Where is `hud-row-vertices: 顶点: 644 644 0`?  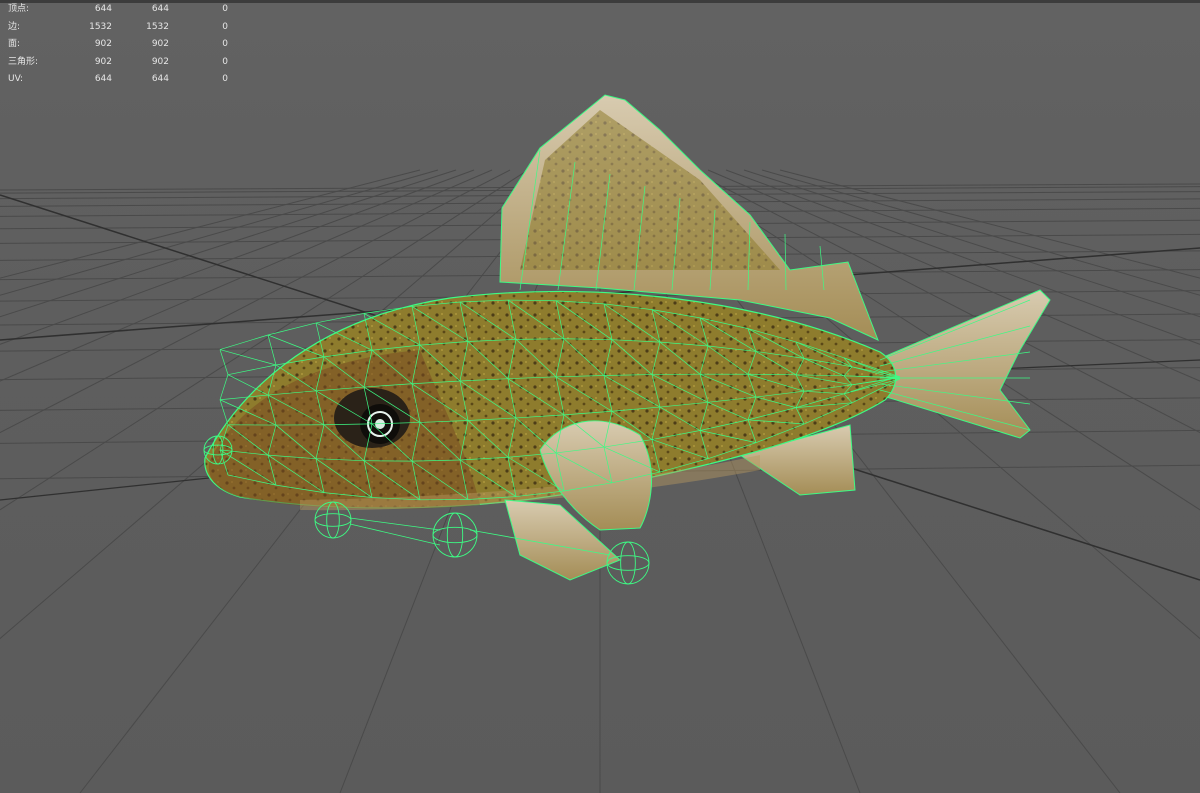
hud-row-vertices: 顶点: 644 644 0 is located at coordinates (121, 10).